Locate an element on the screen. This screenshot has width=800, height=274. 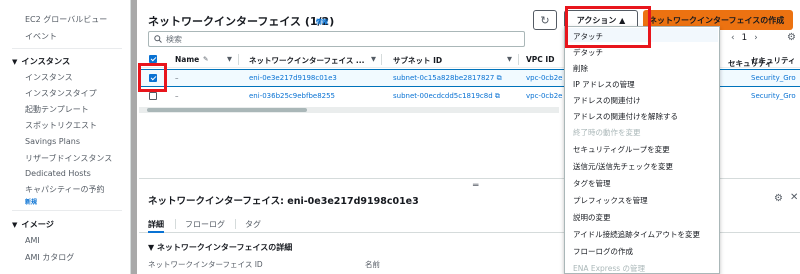
current-page: 1 is located at coordinates (744, 38).